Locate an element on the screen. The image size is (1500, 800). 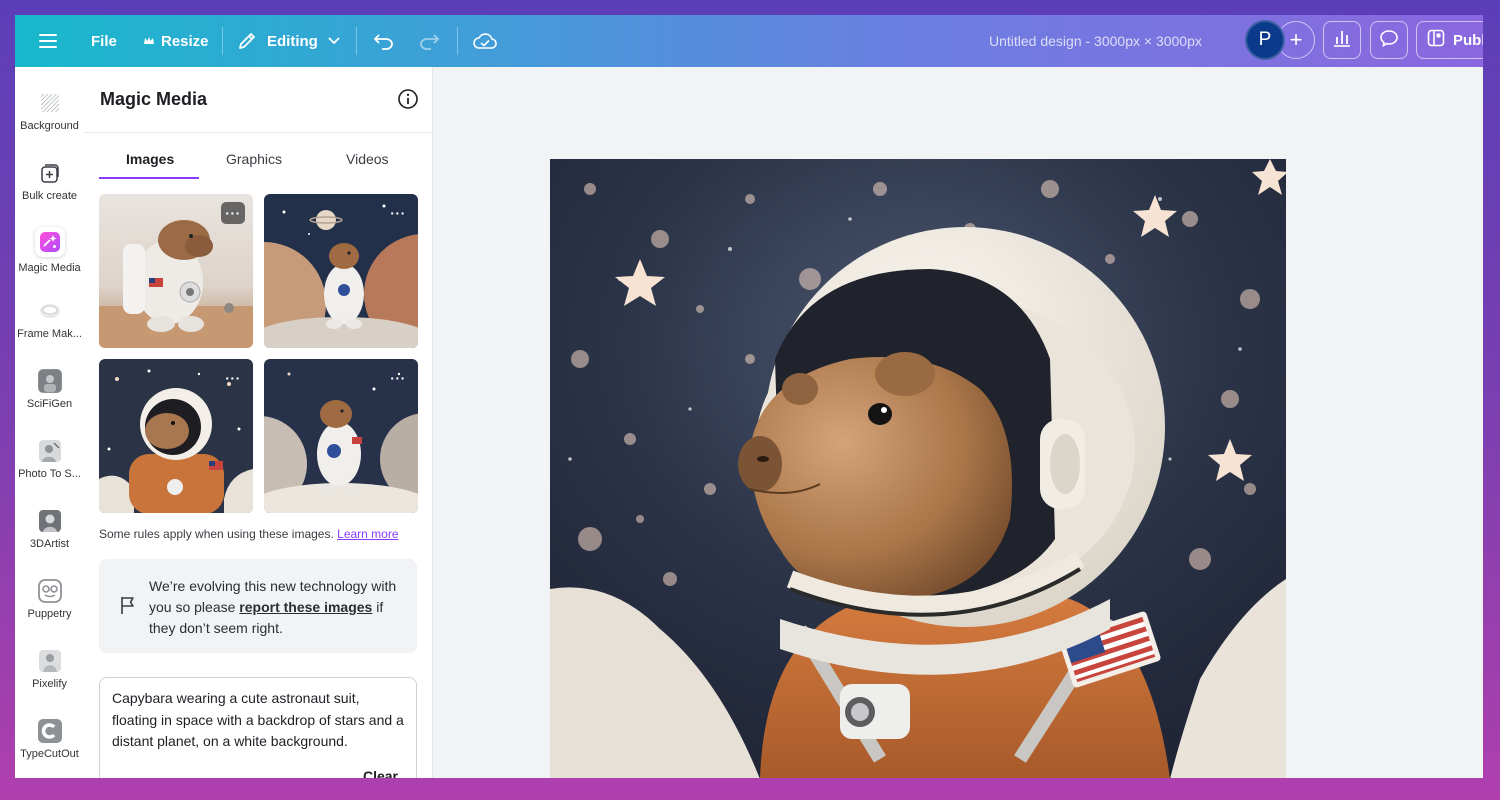
scifigen-icon is located at coordinates (49, 381).